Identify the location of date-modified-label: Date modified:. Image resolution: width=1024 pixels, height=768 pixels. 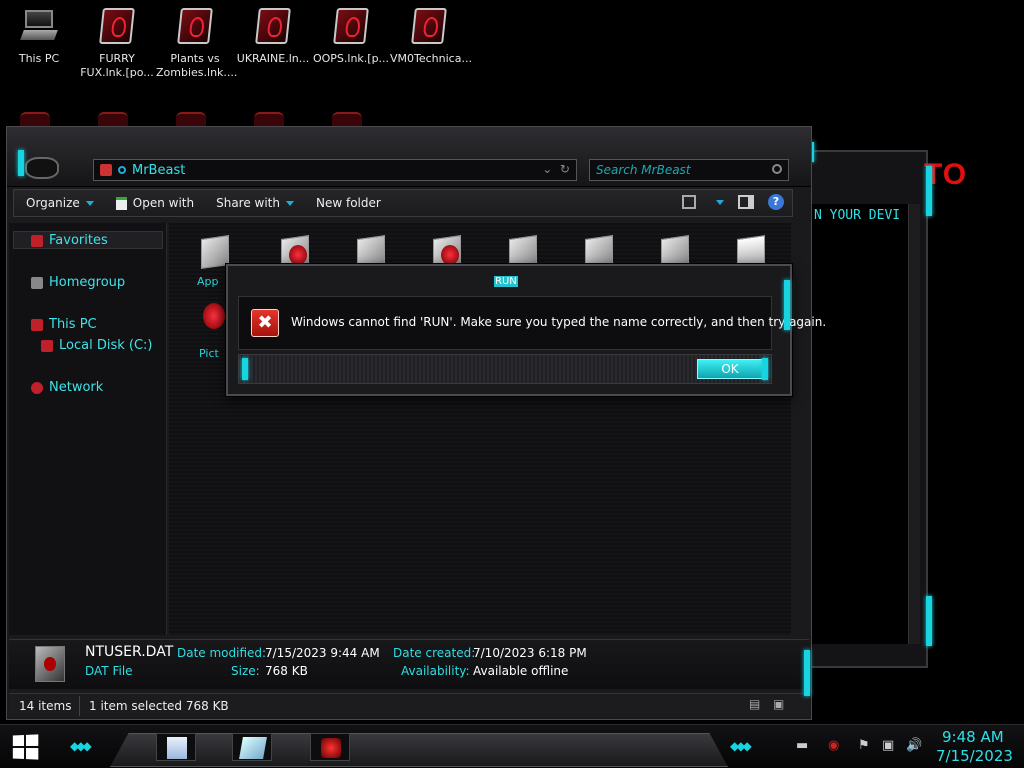
(222, 653).